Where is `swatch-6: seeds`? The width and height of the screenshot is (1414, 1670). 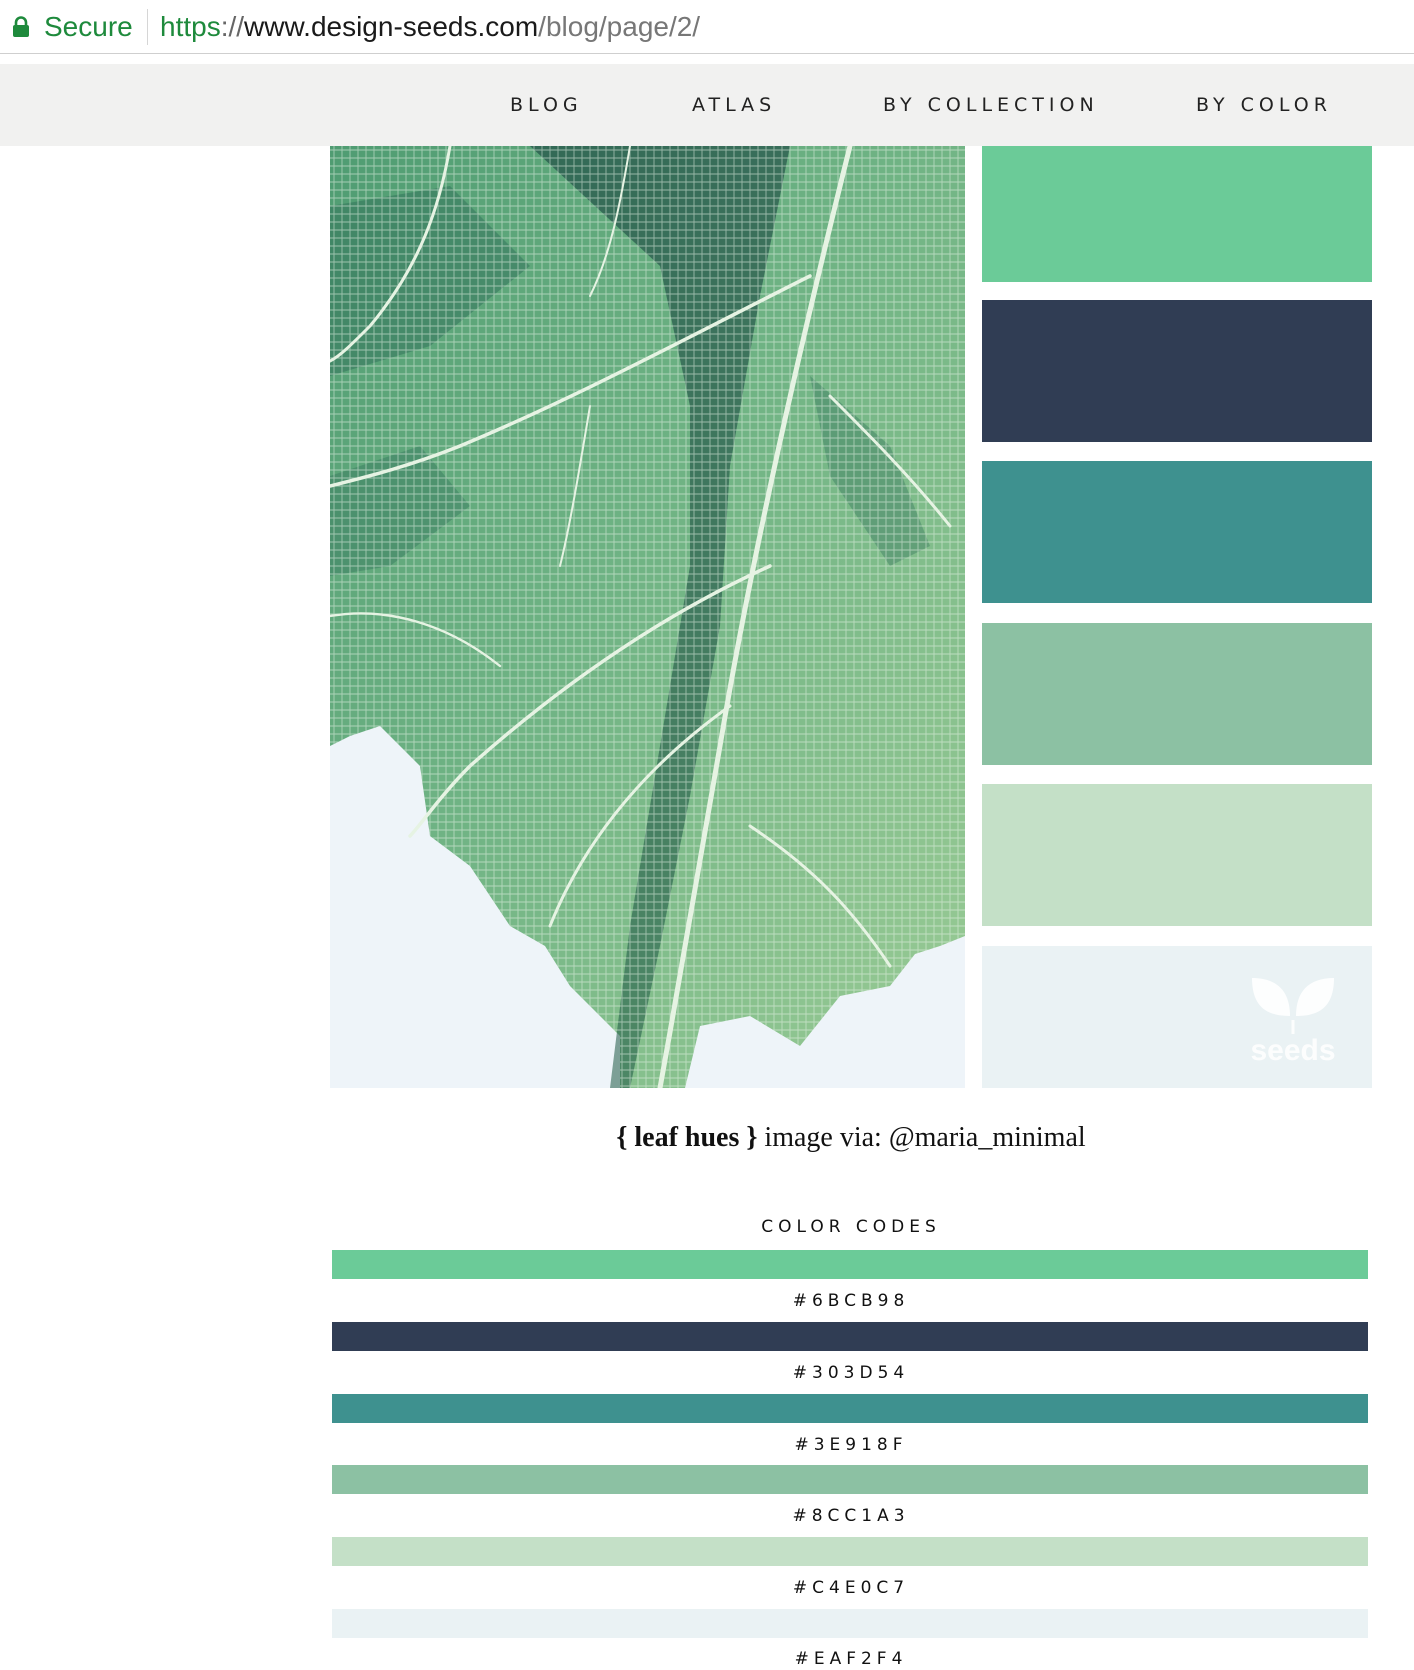 swatch-6: seeds is located at coordinates (1177, 1017).